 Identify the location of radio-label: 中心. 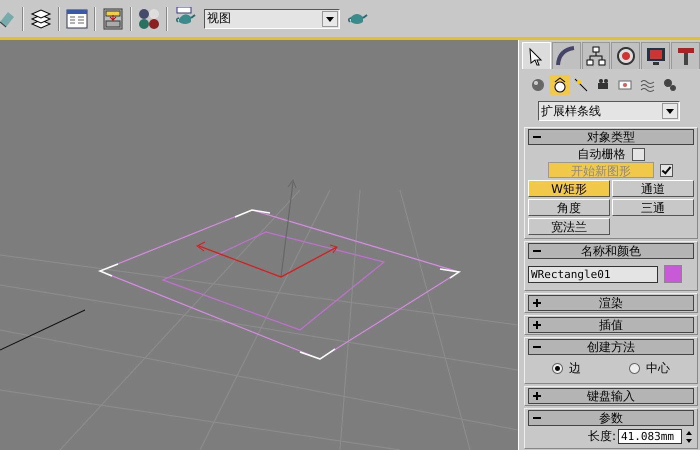
(658, 368).